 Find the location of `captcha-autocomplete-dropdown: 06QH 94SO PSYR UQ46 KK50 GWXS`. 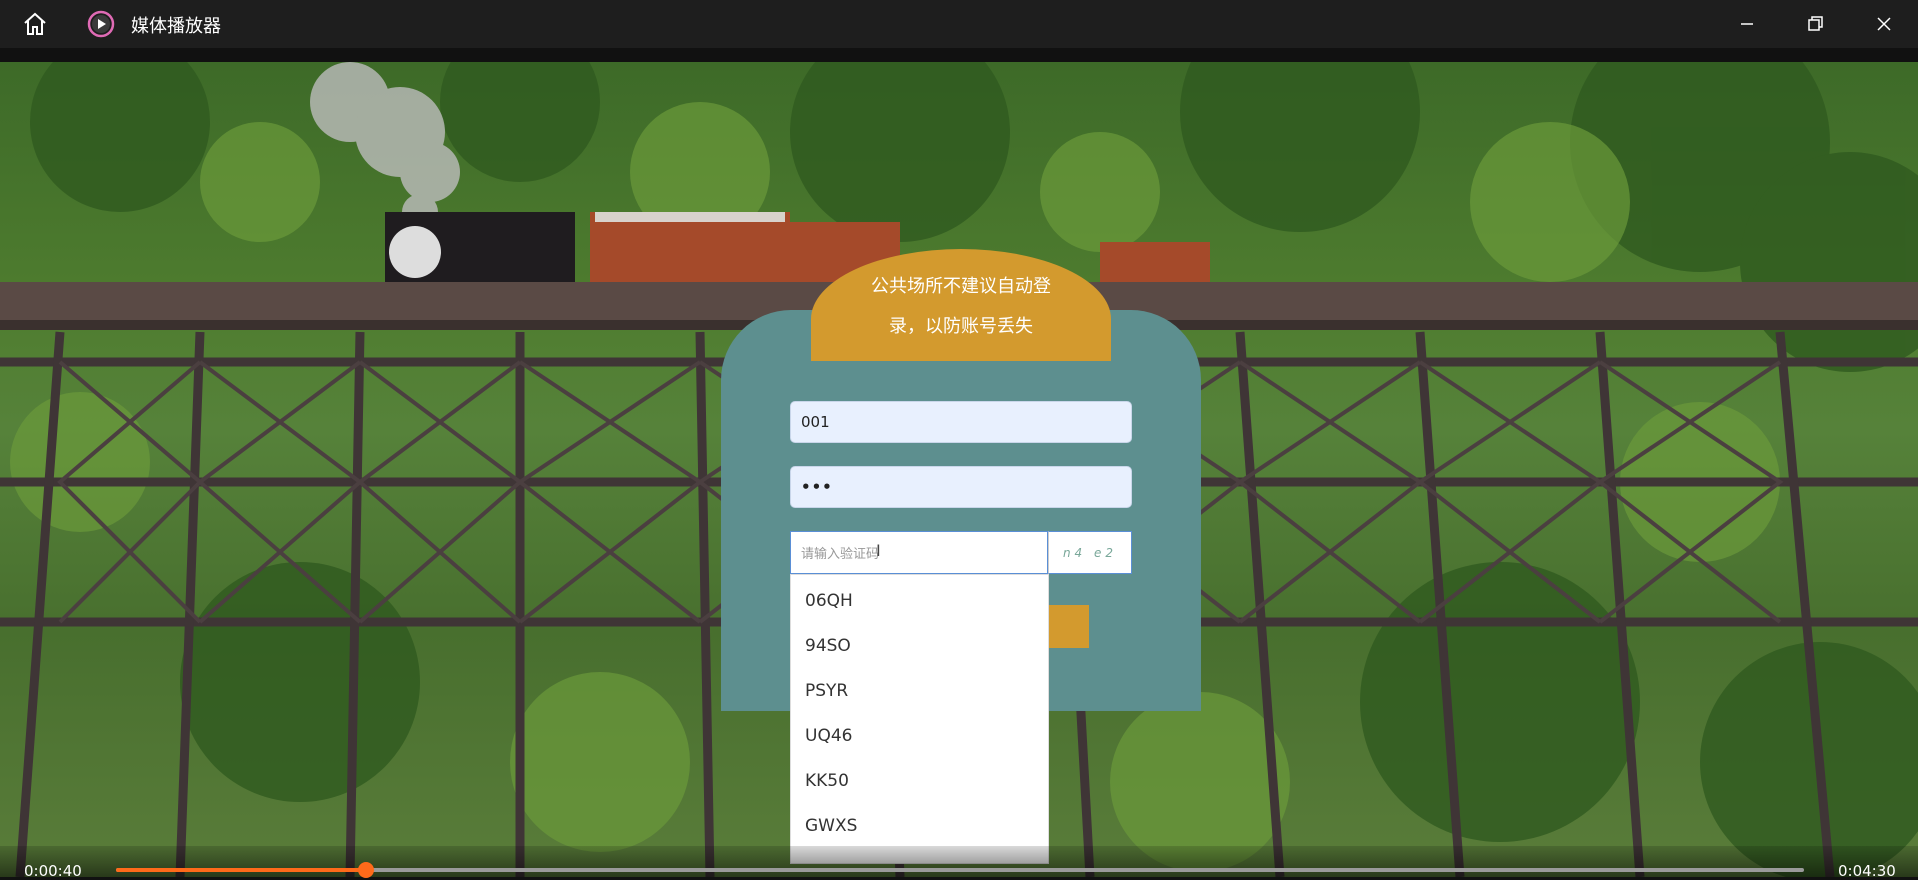

captcha-autocomplete-dropdown: 06QH 94SO PSYR UQ46 KK50 GWXS is located at coordinates (919, 719).